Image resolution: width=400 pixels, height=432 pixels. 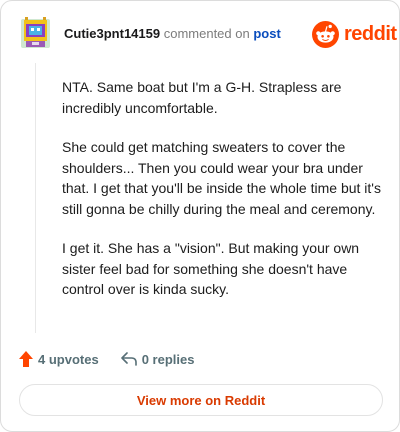 What do you see at coordinates (201, 400) in the screenshot?
I see `view-more-button: View more on Reddit` at bounding box center [201, 400].